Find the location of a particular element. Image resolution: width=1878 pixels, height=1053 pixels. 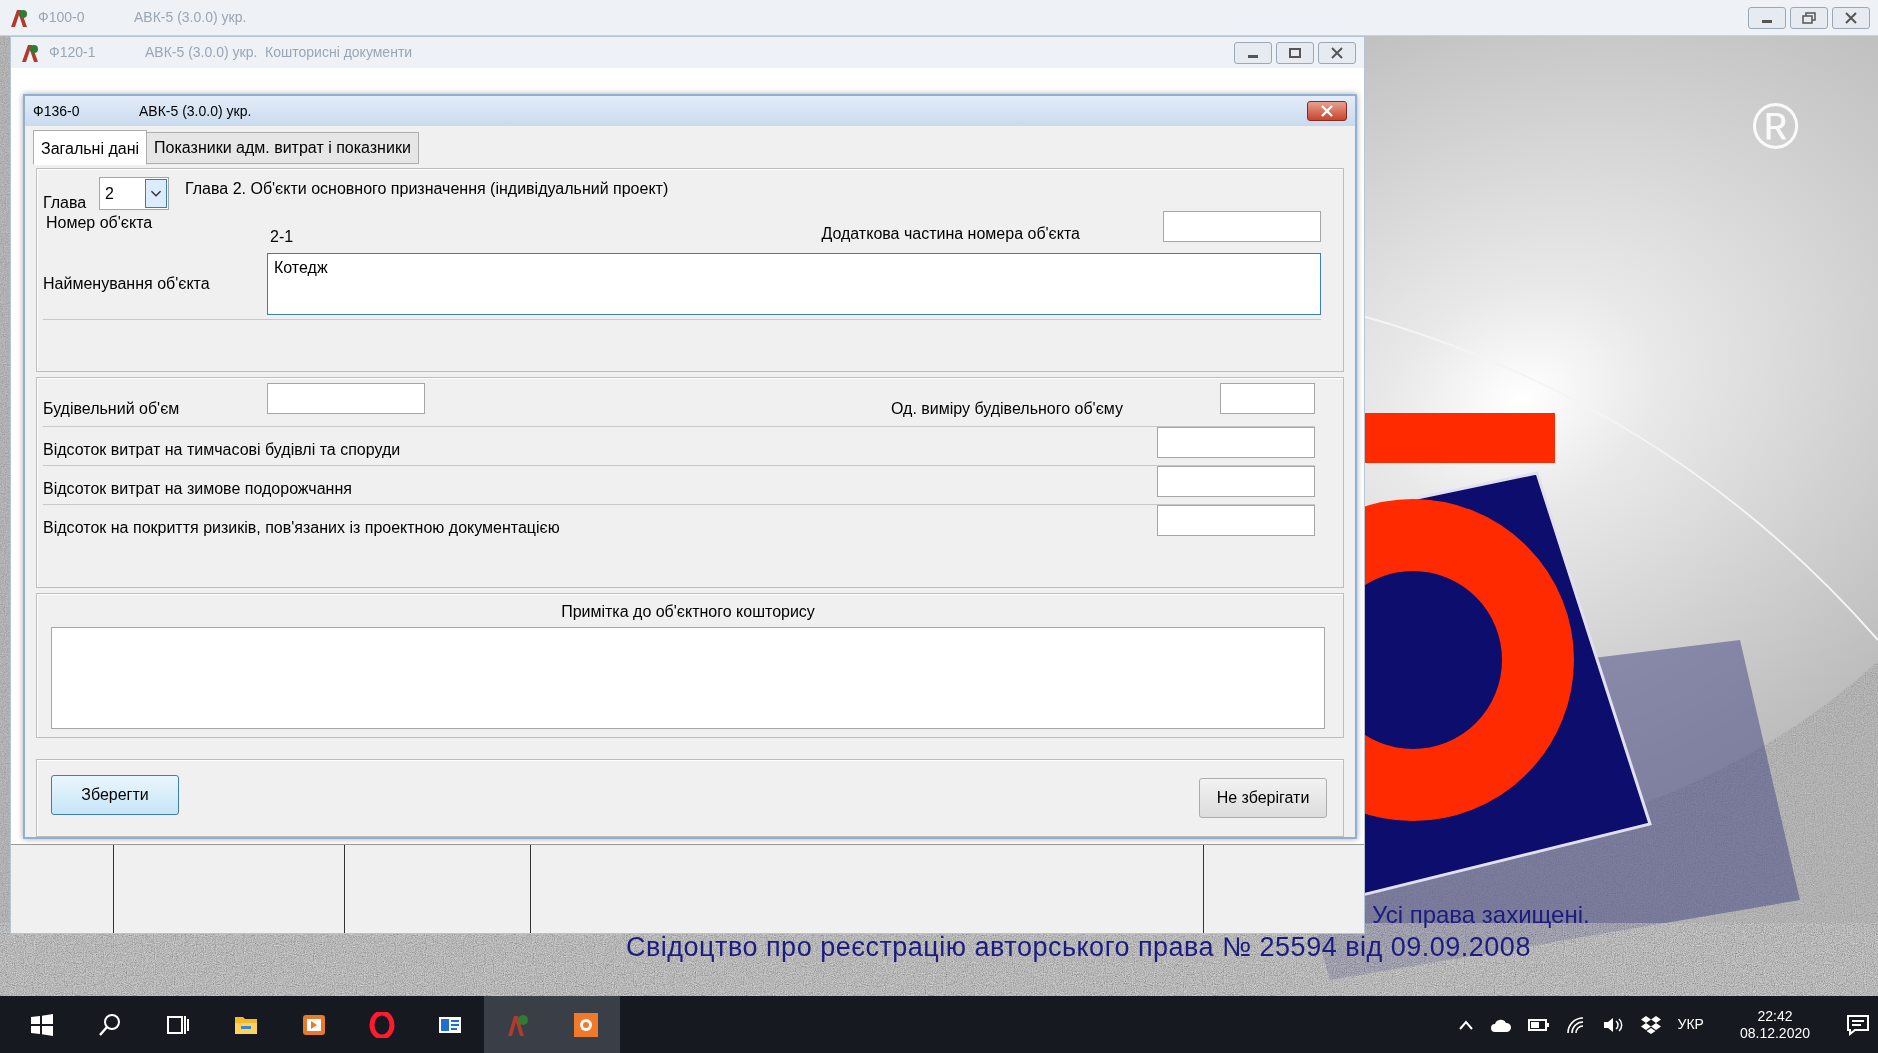

window-code: Ф136-0 is located at coordinates (57, 111).